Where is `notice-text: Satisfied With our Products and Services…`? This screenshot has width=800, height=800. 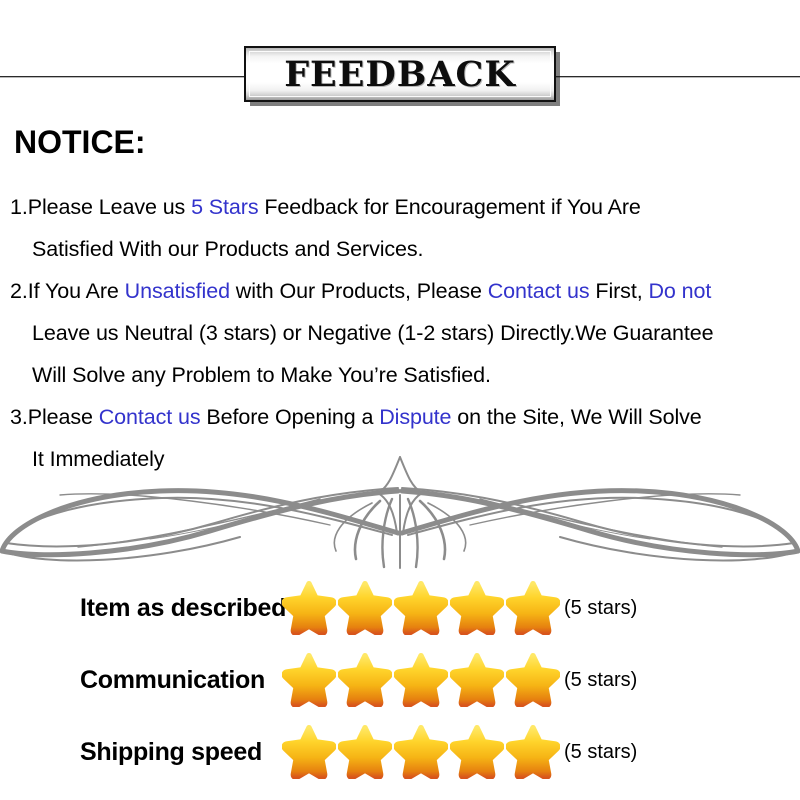
notice-text: Satisfied With our Products and Services… is located at coordinates (228, 249).